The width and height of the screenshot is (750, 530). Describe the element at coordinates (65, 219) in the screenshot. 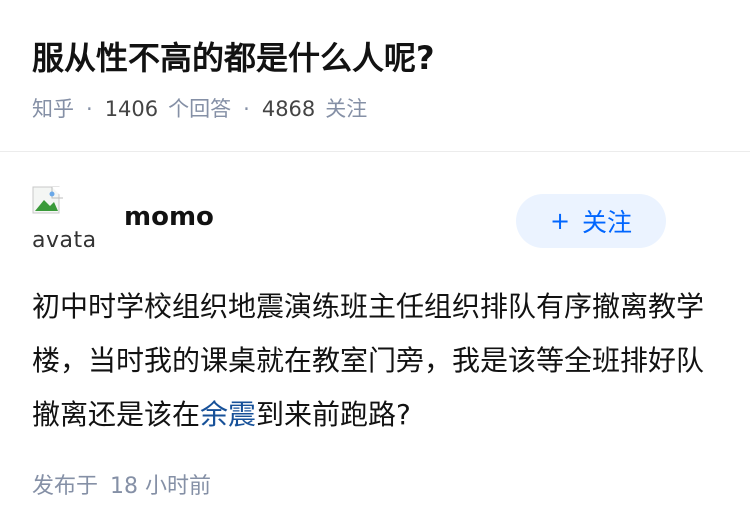

I see `avatar: avatar` at that location.